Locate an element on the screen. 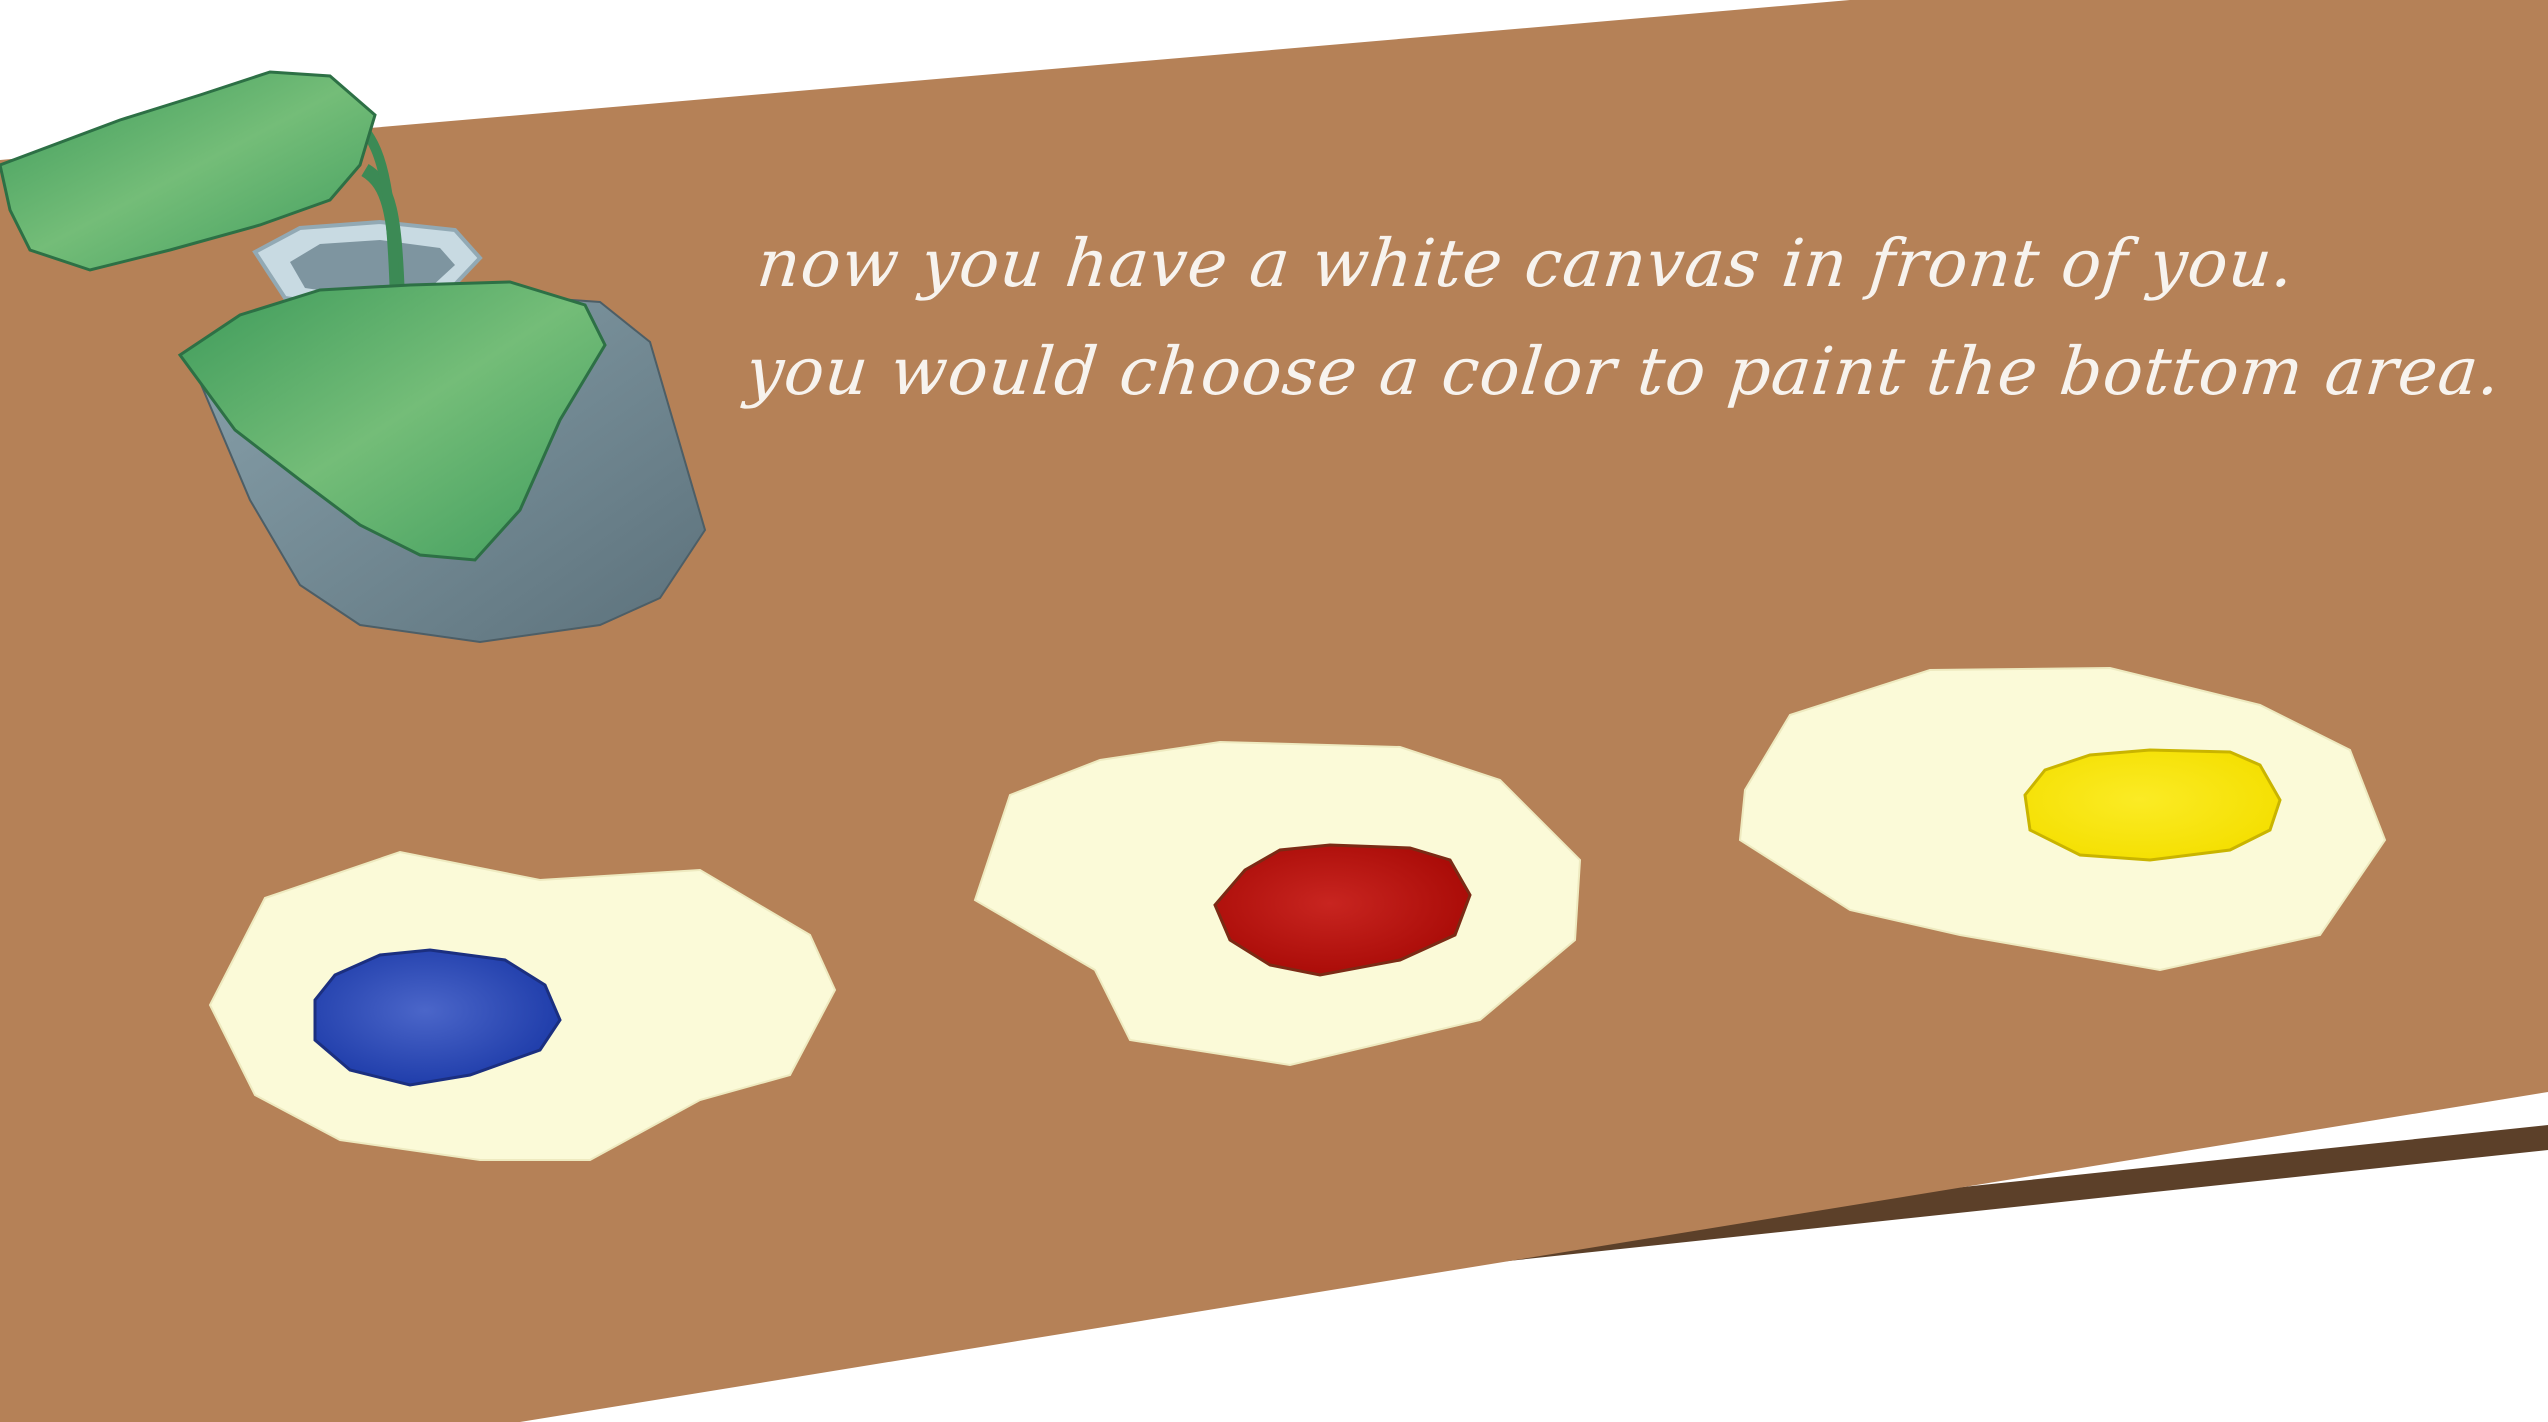 The image size is (2548, 1422). yellow-paint-well is located at coordinates (2152, 805).